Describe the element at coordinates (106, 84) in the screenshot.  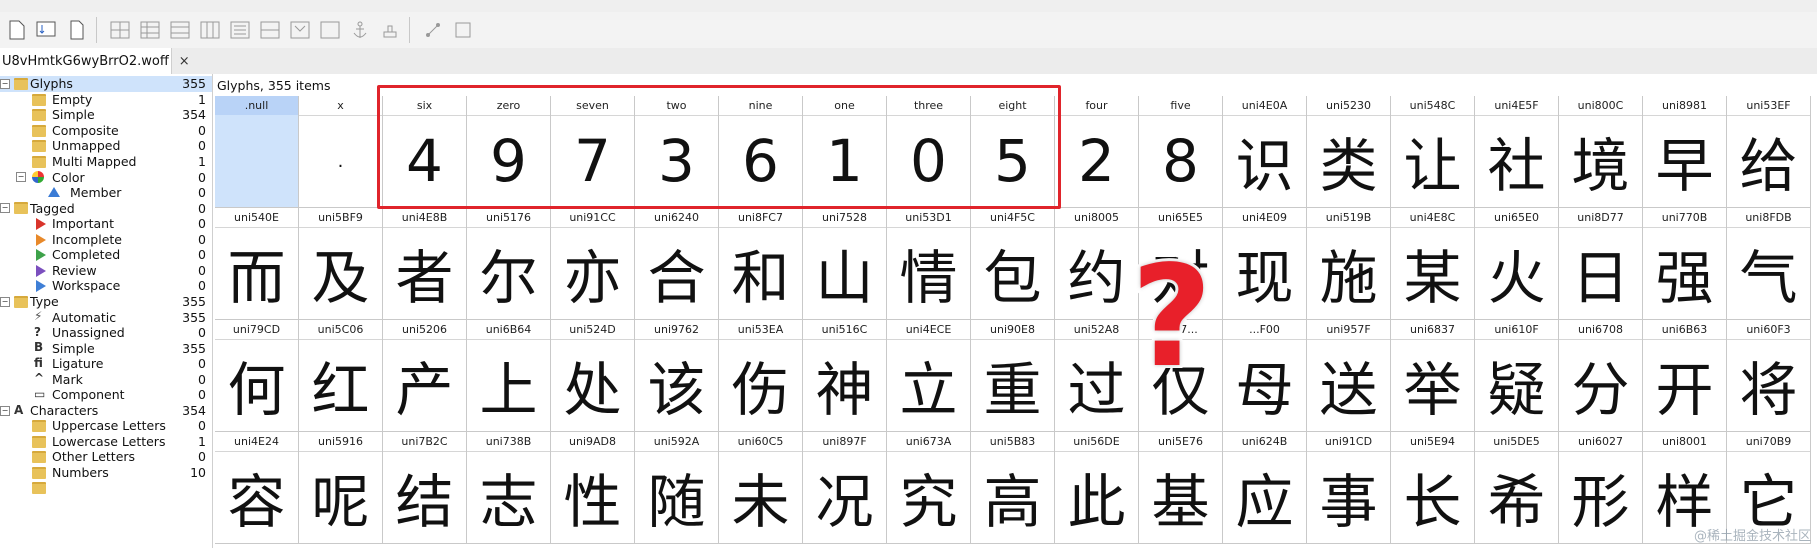
I see `sidebar-item: − Glyphs 355` at that location.